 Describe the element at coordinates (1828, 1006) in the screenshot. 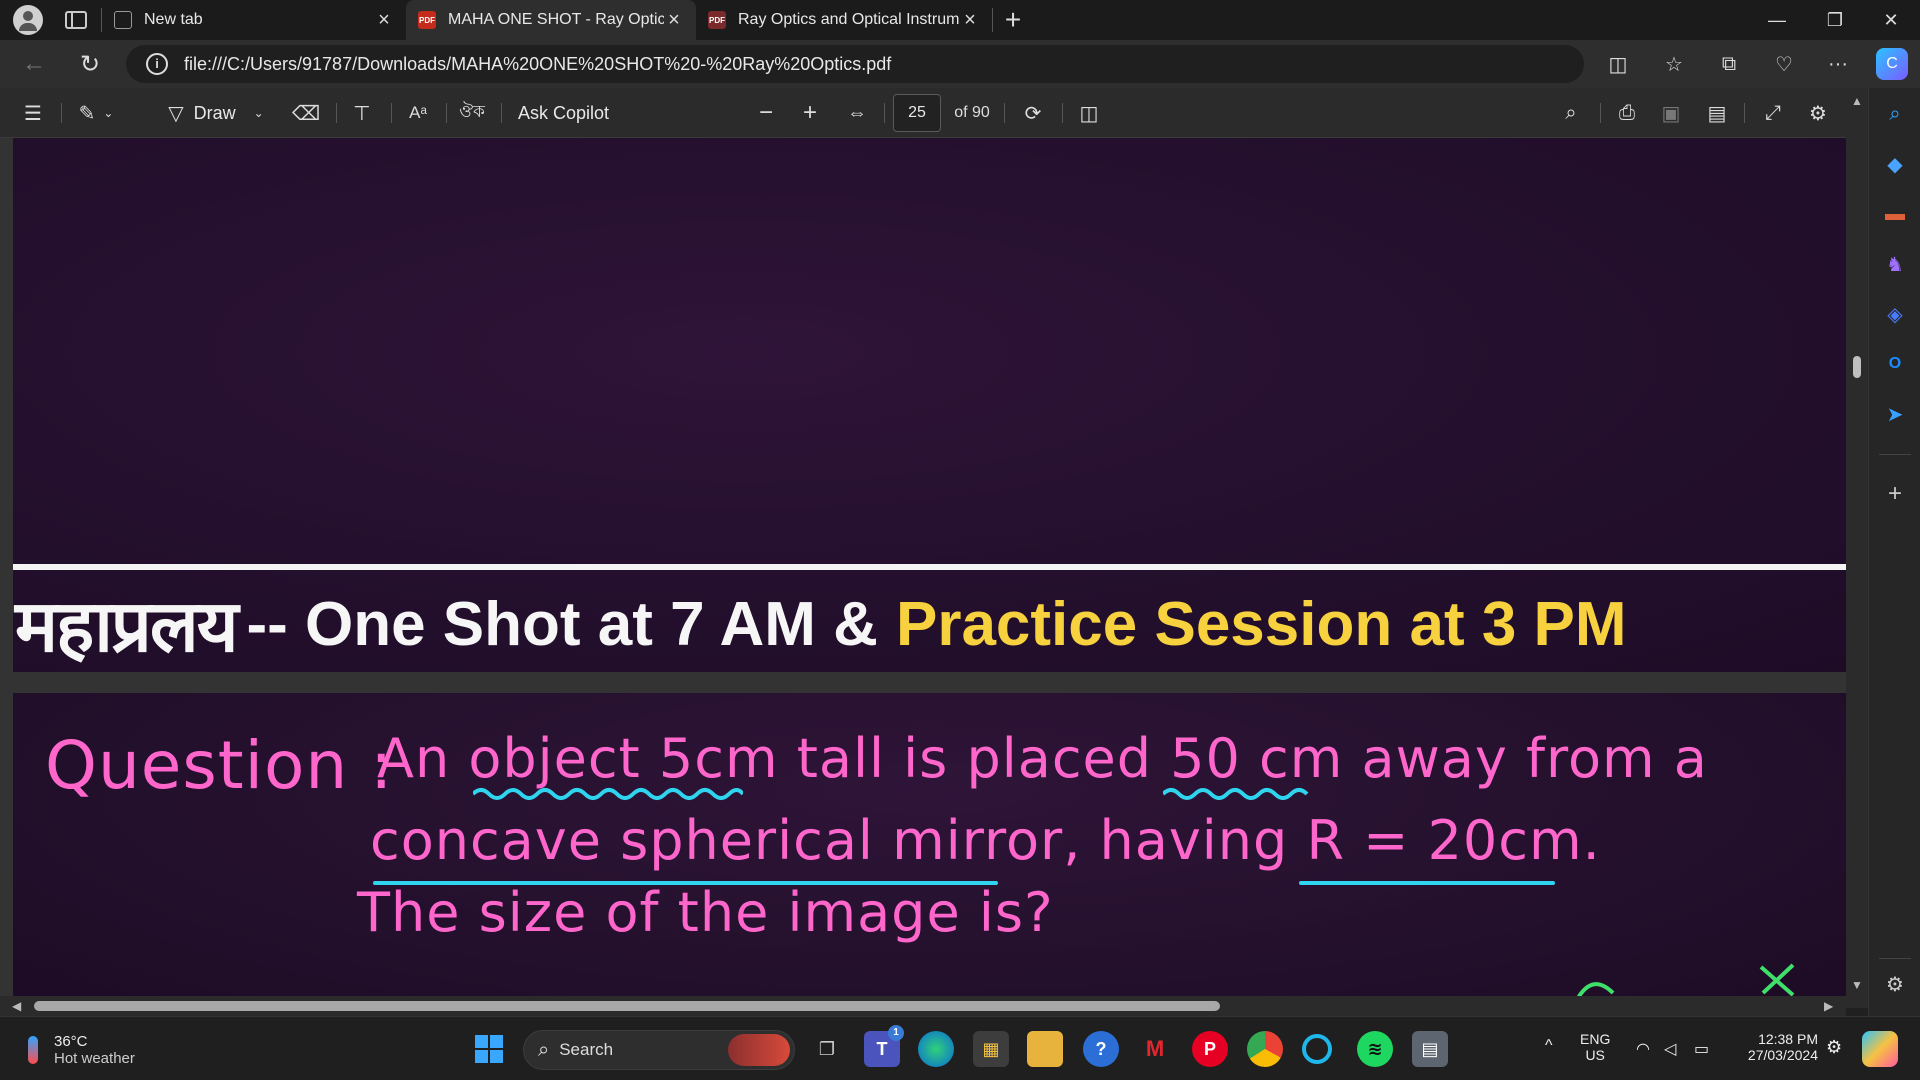

I see `scroll-right-arrow-icon: ▶` at that location.